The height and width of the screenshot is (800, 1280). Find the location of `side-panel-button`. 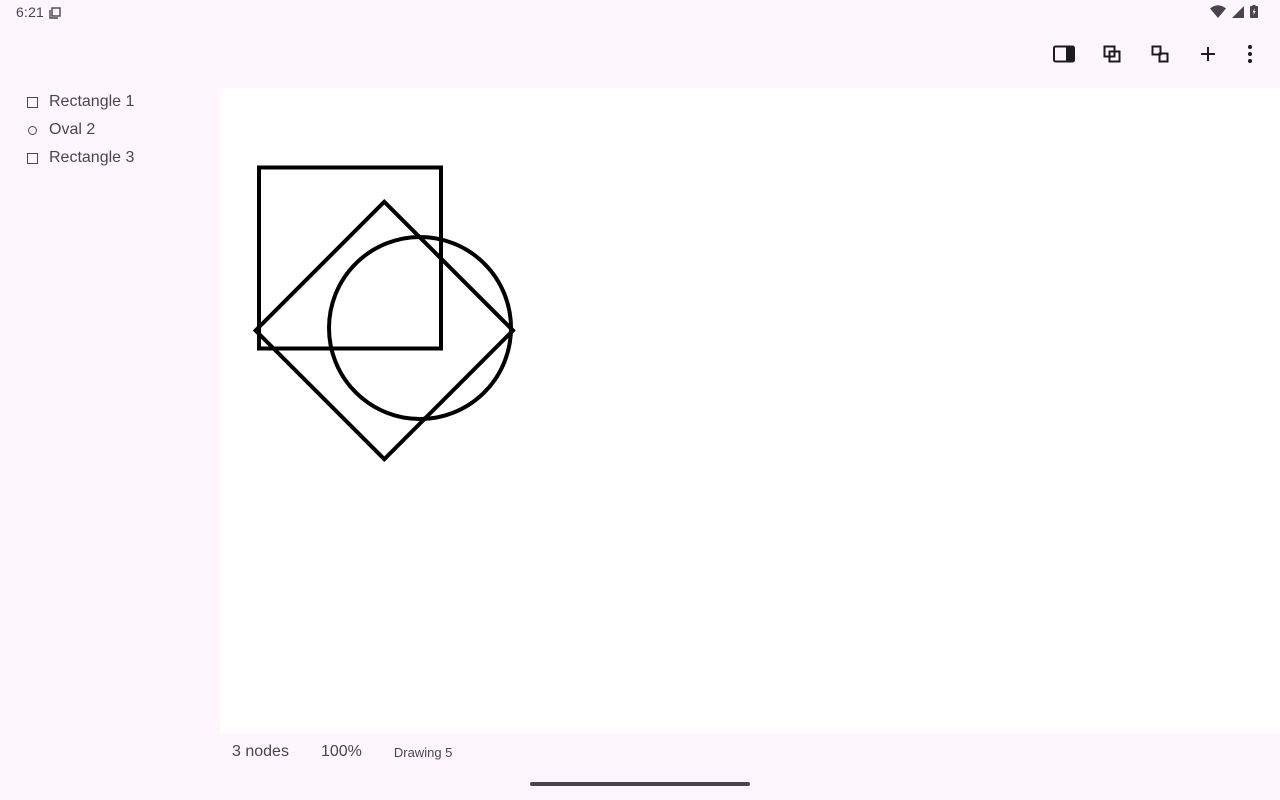

side-panel-button is located at coordinates (1064, 56).